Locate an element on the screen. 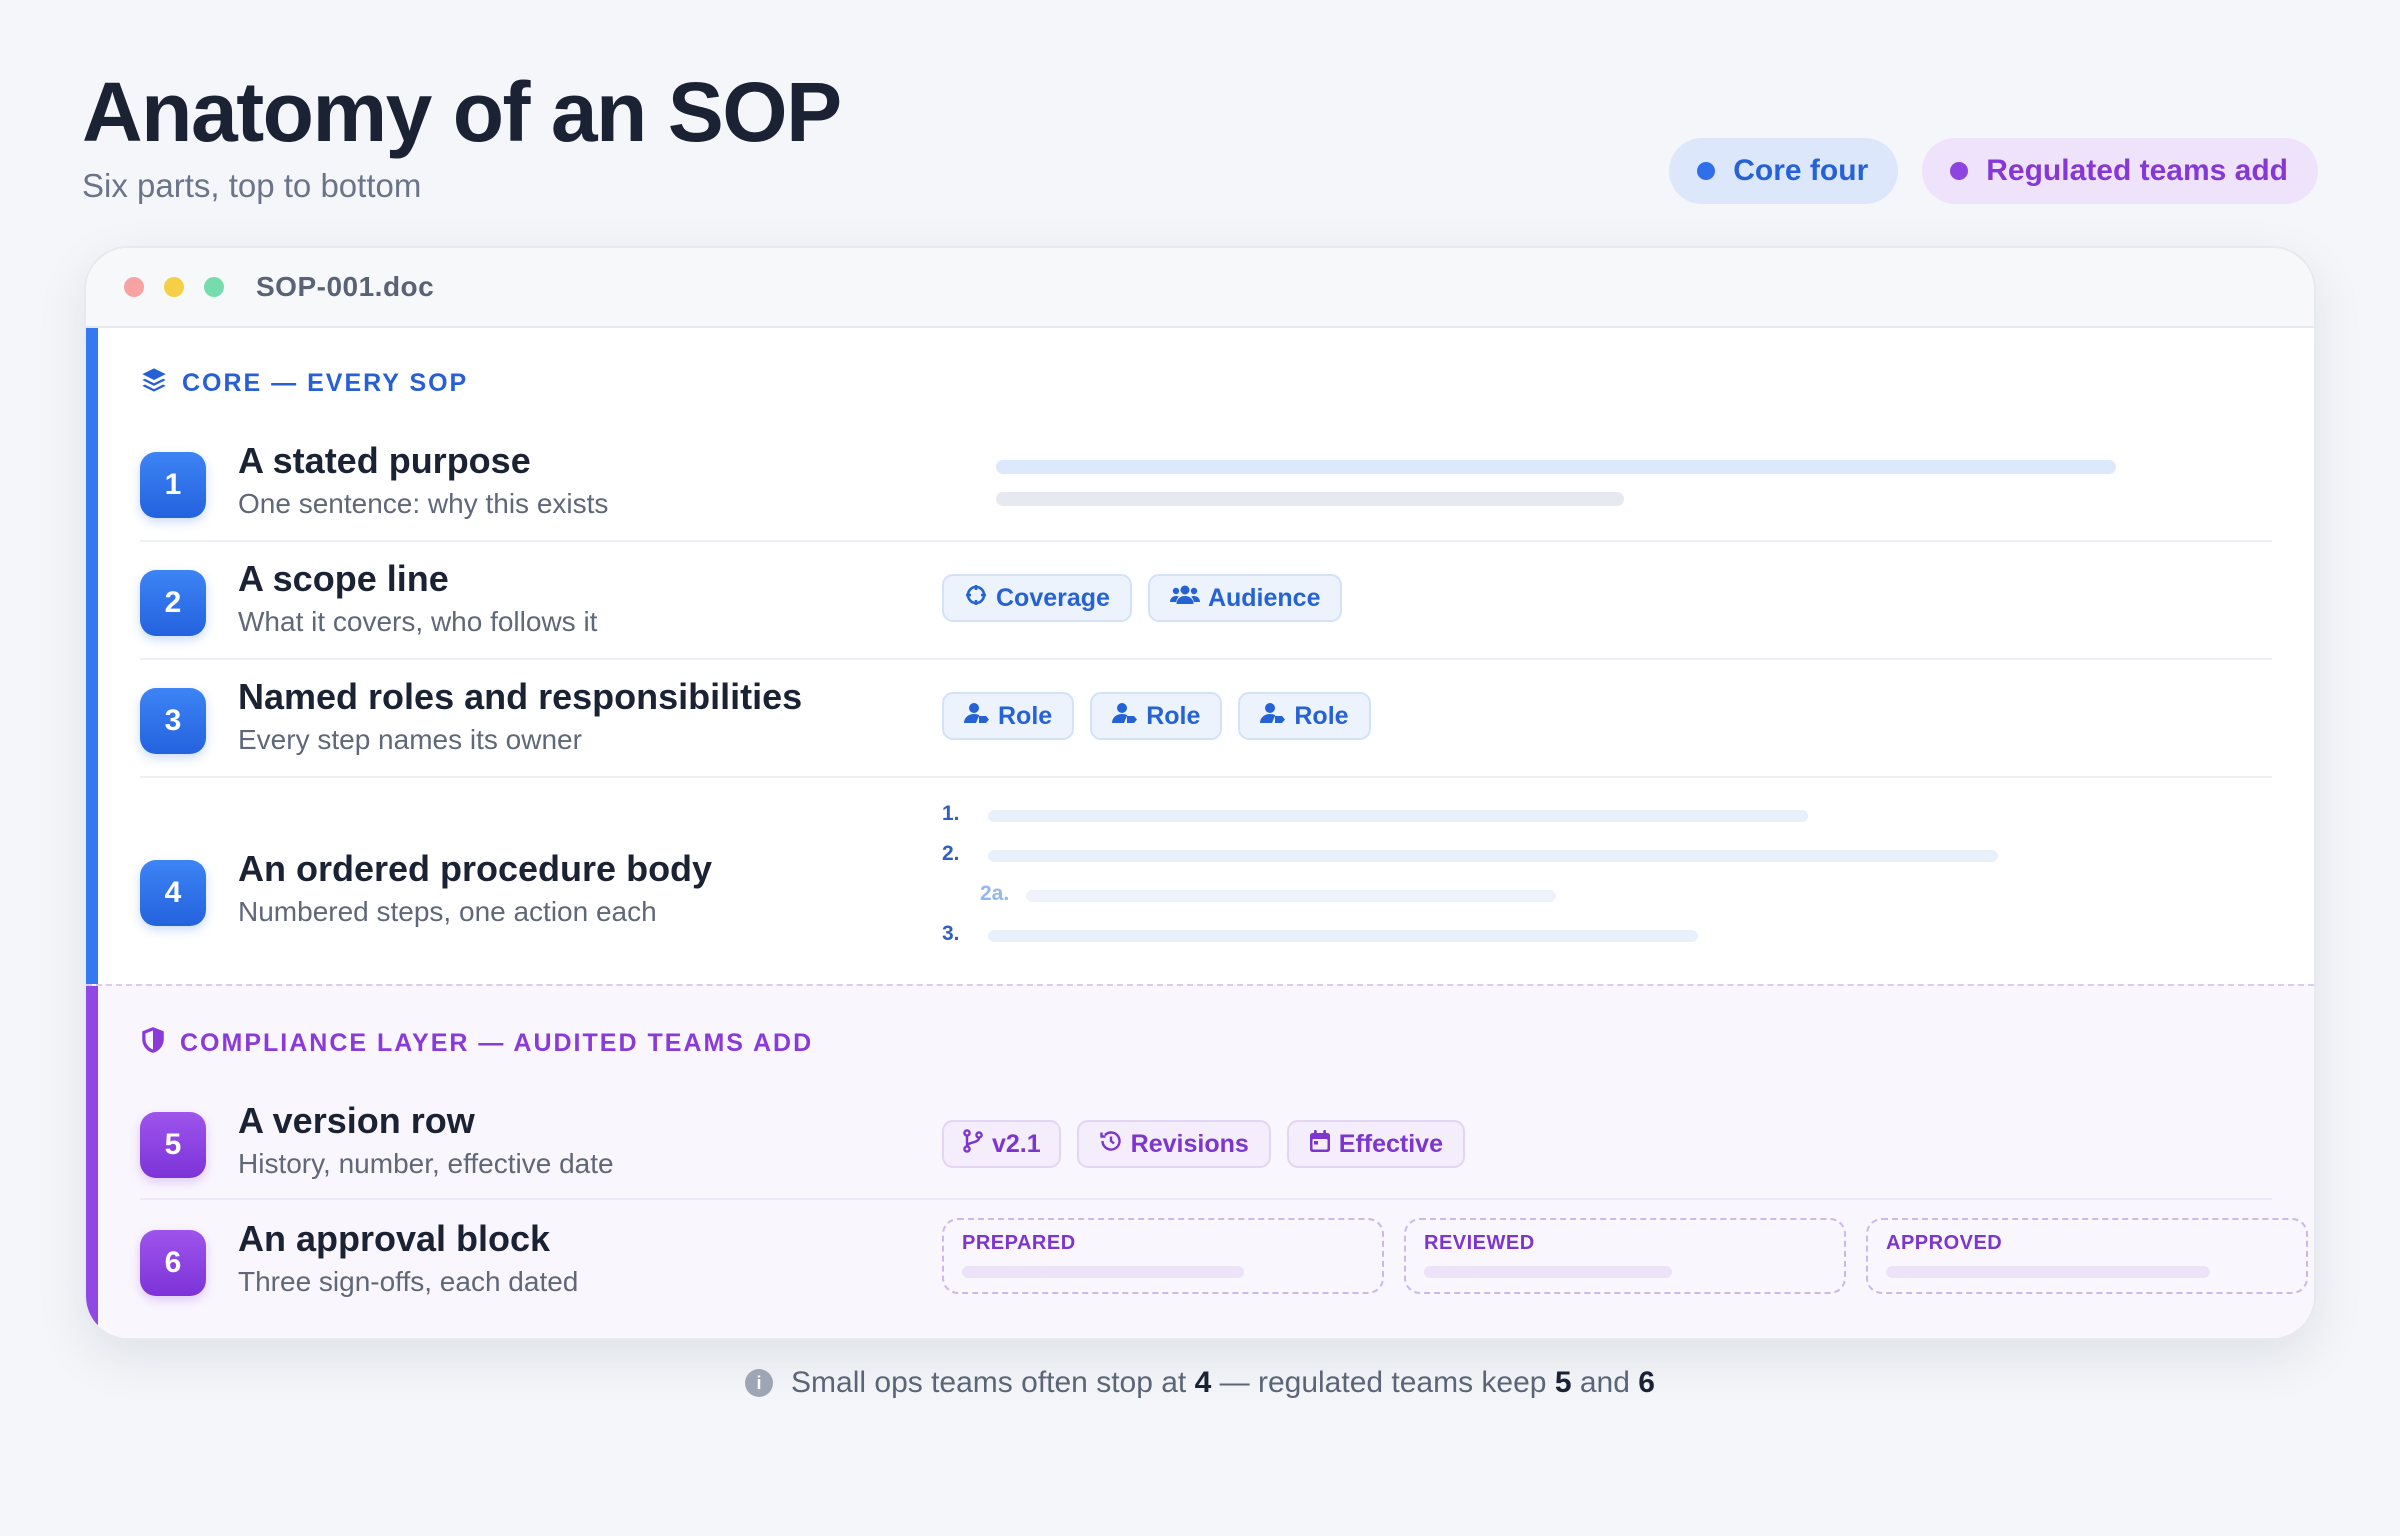 This screenshot has width=2400, height=1536. row-title: Named roles and responsibilities is located at coordinates (520, 696).